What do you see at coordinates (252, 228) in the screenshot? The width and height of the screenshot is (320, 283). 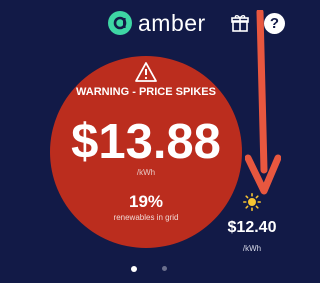 I see `forecast-price: $12.40` at bounding box center [252, 228].